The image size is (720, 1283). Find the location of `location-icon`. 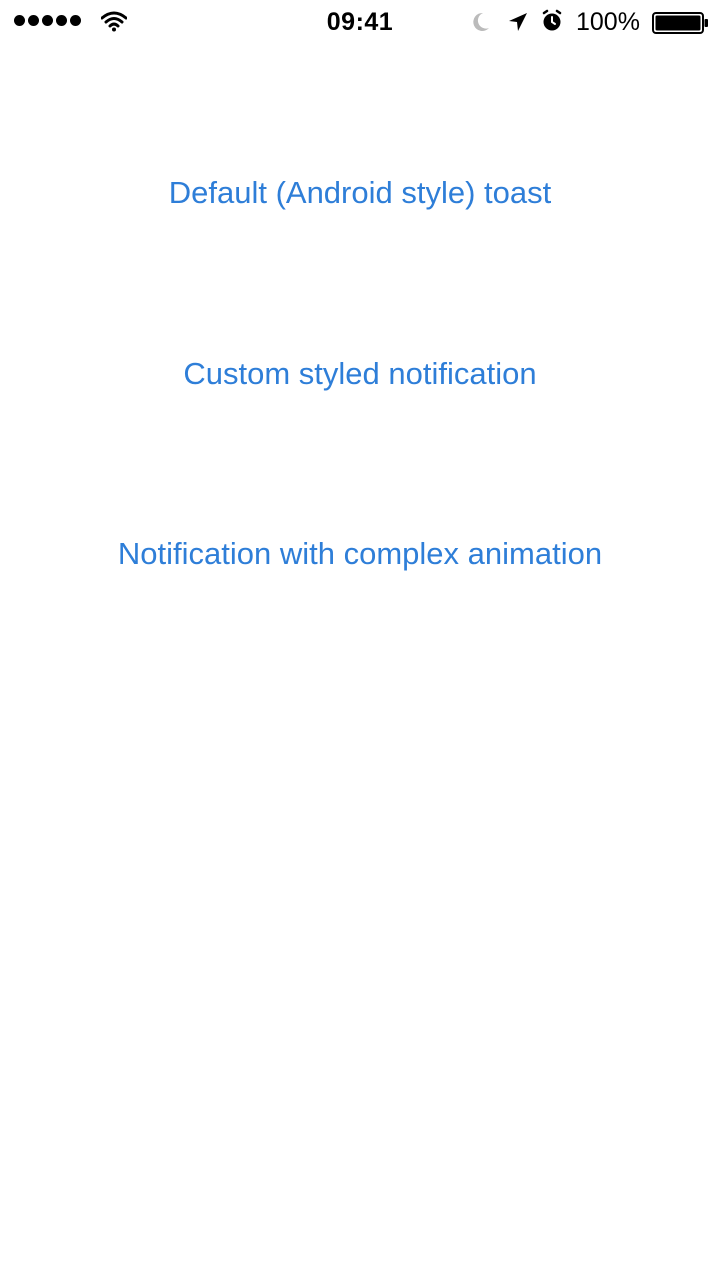

location-icon is located at coordinates (518, 22).